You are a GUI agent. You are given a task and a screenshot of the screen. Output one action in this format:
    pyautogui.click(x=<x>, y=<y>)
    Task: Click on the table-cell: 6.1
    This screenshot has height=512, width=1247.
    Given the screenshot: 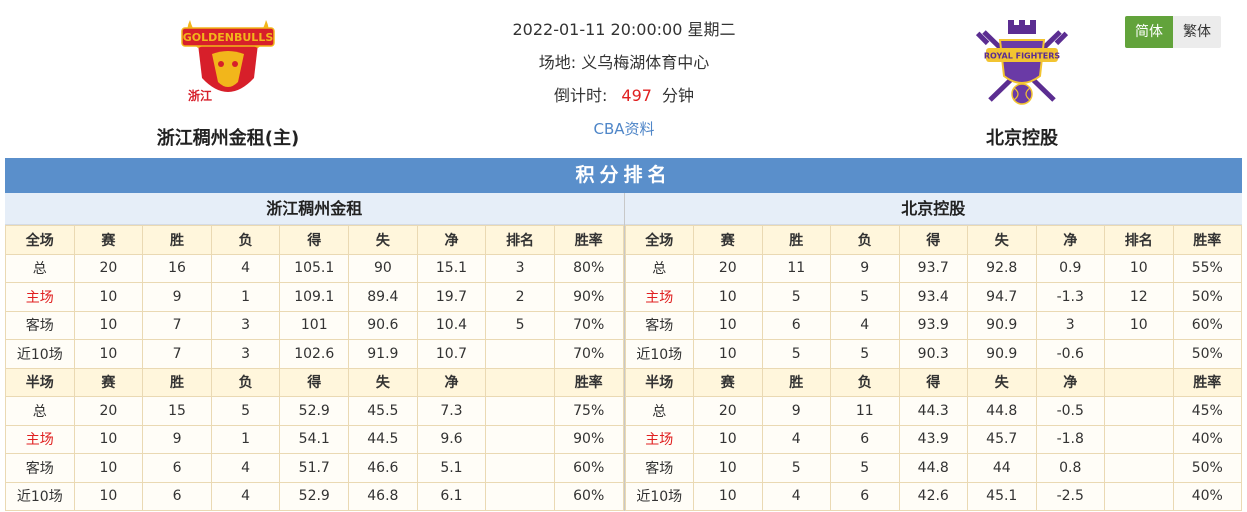 What is the action you would take?
    pyautogui.click(x=451, y=496)
    